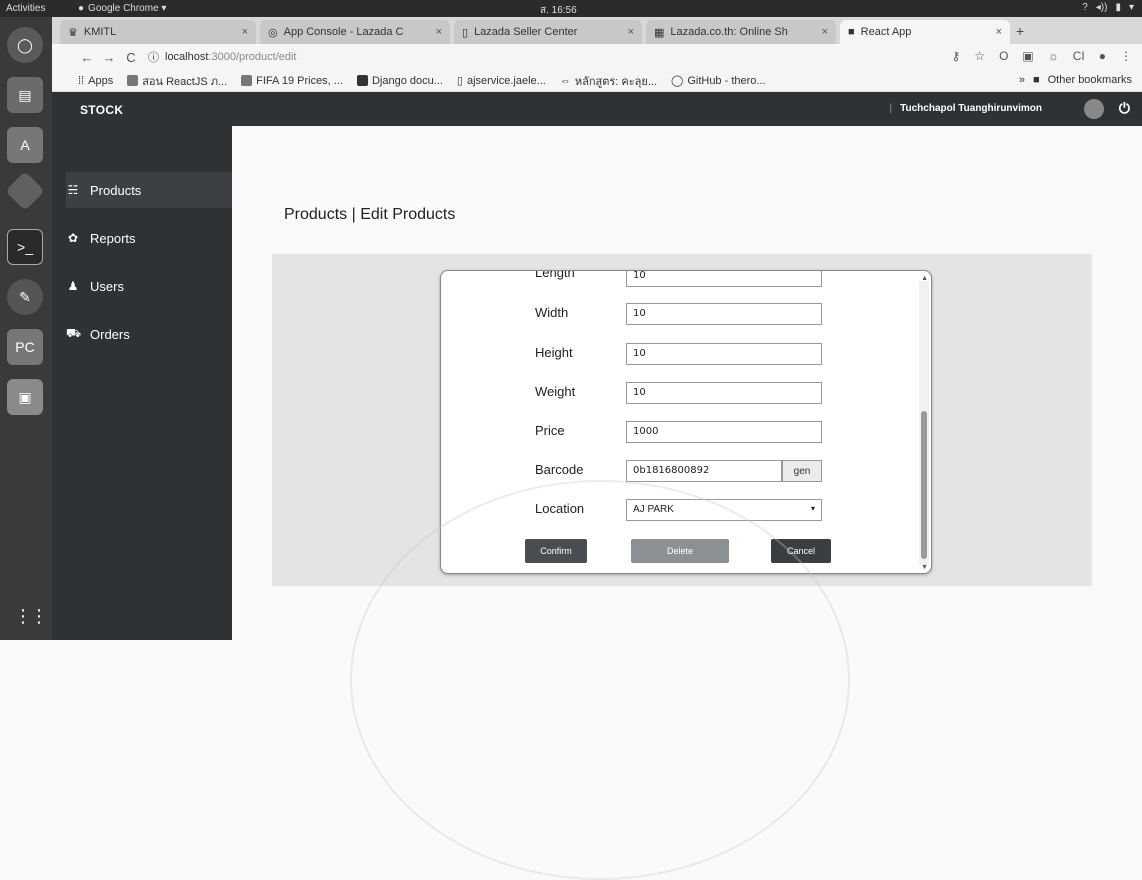  What do you see at coordinates (550, 430) in the screenshot?
I see `price-label: Price` at bounding box center [550, 430].